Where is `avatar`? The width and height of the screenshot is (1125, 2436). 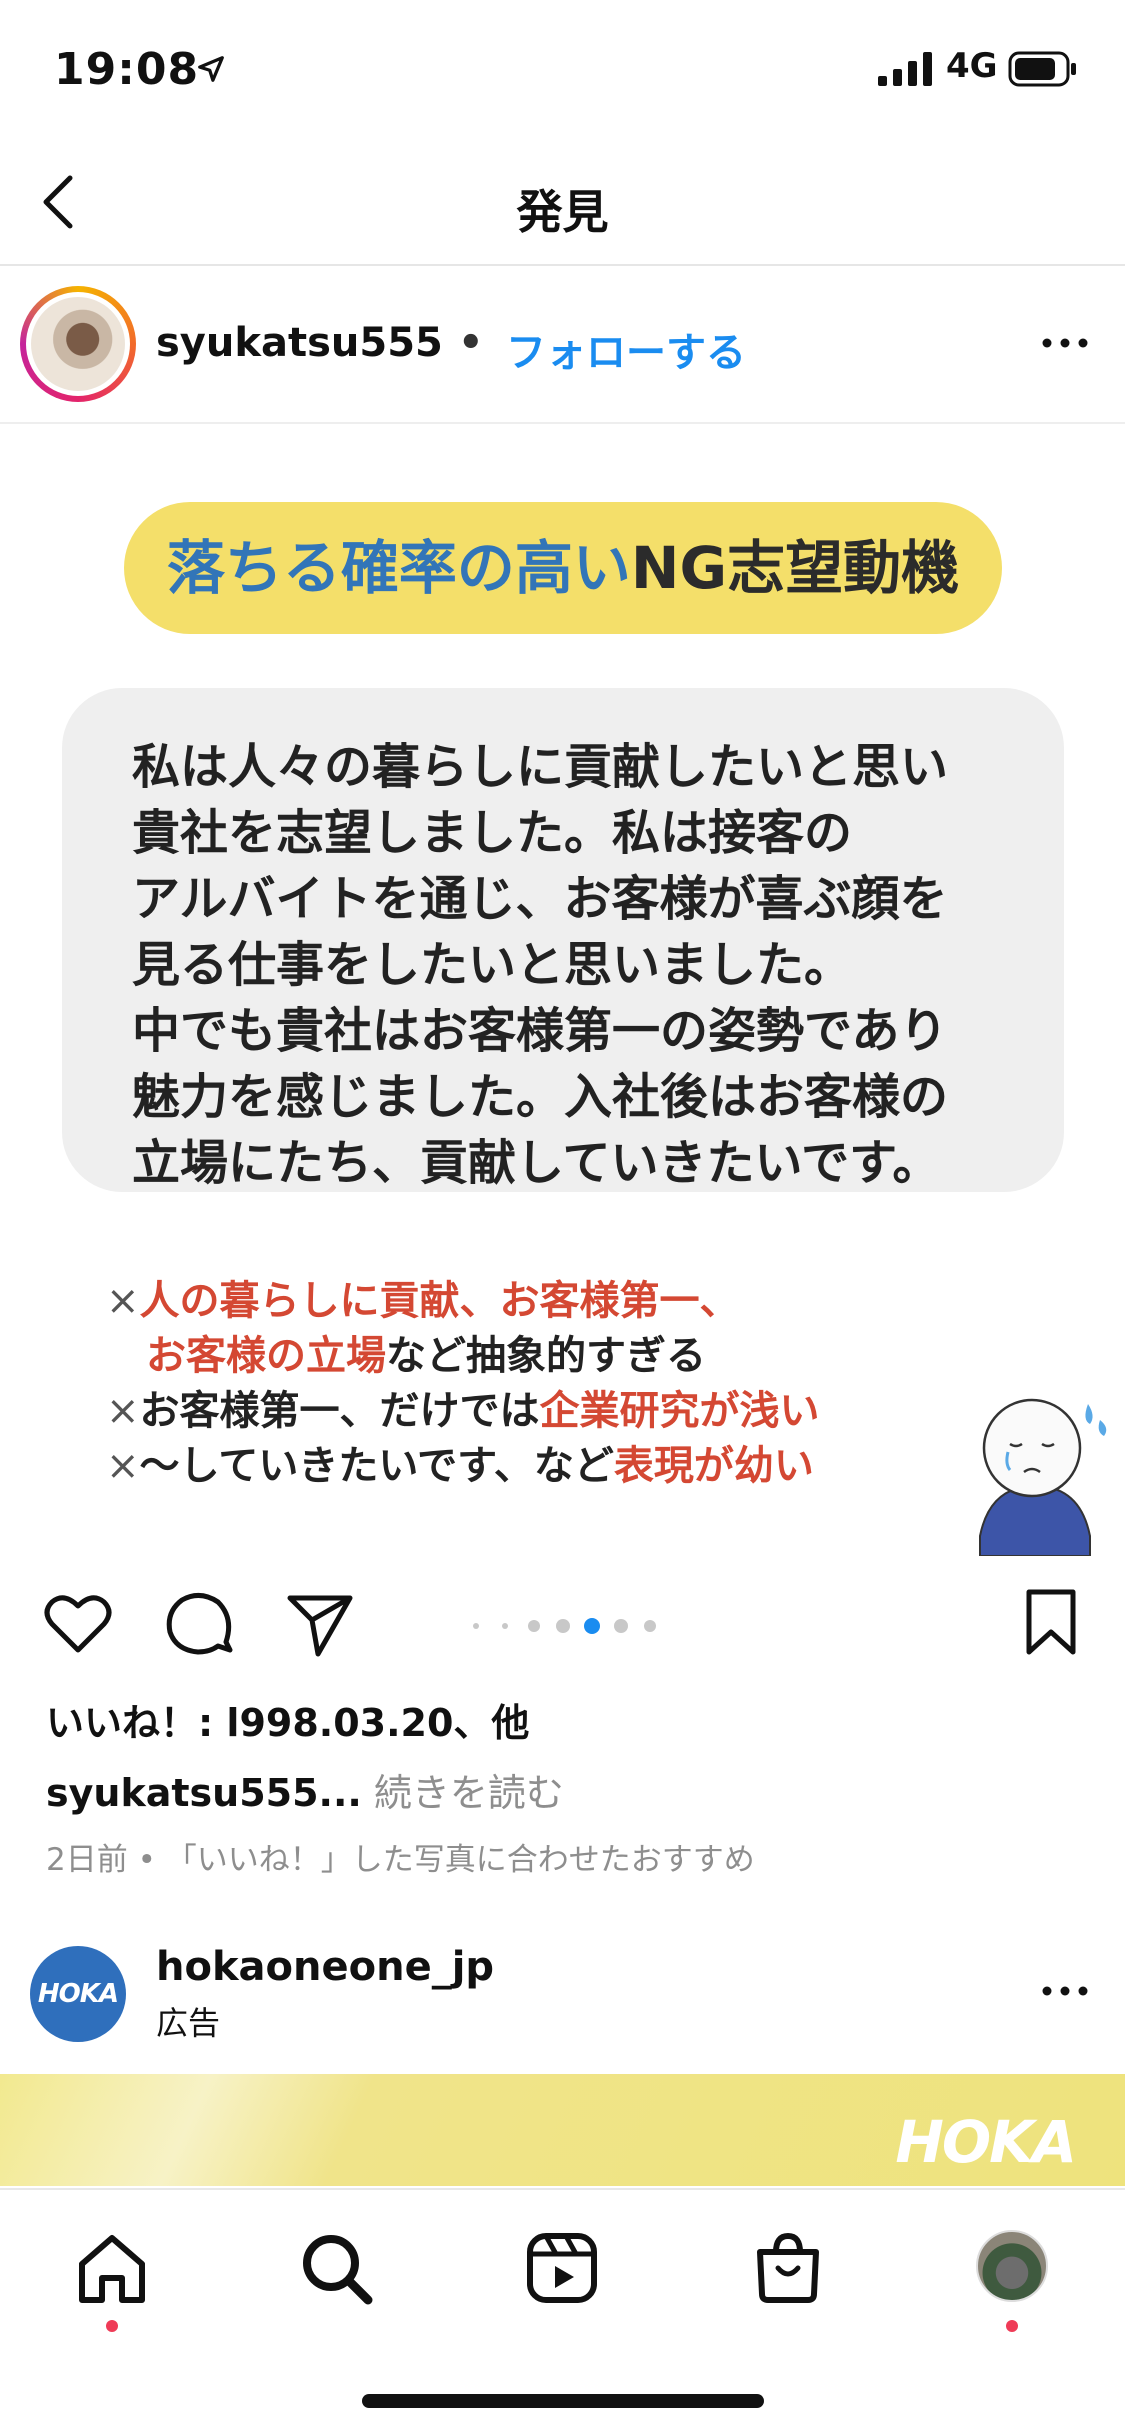 avatar is located at coordinates (78, 344).